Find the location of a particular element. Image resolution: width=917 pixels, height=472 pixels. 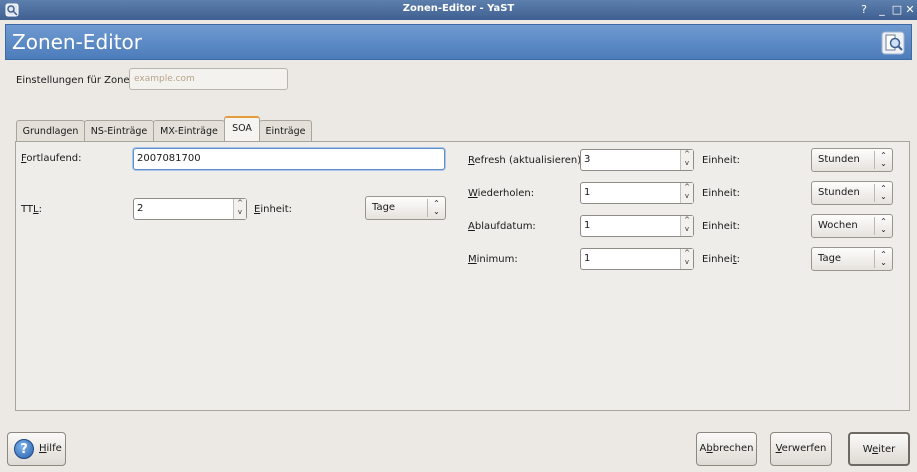

expiry-spinner: ^ v is located at coordinates (686, 226).